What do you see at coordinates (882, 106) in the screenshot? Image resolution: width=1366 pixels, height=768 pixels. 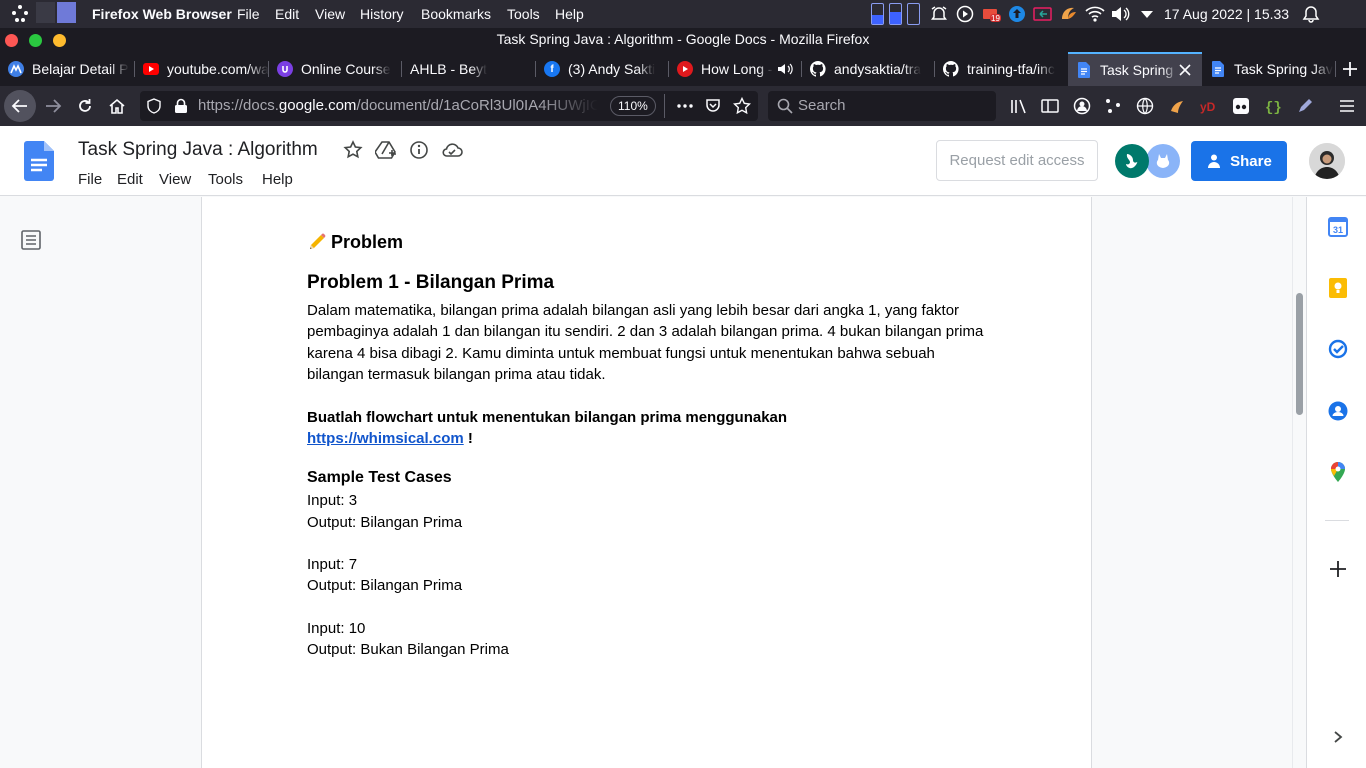 I see `search-bar: Search` at bounding box center [882, 106].